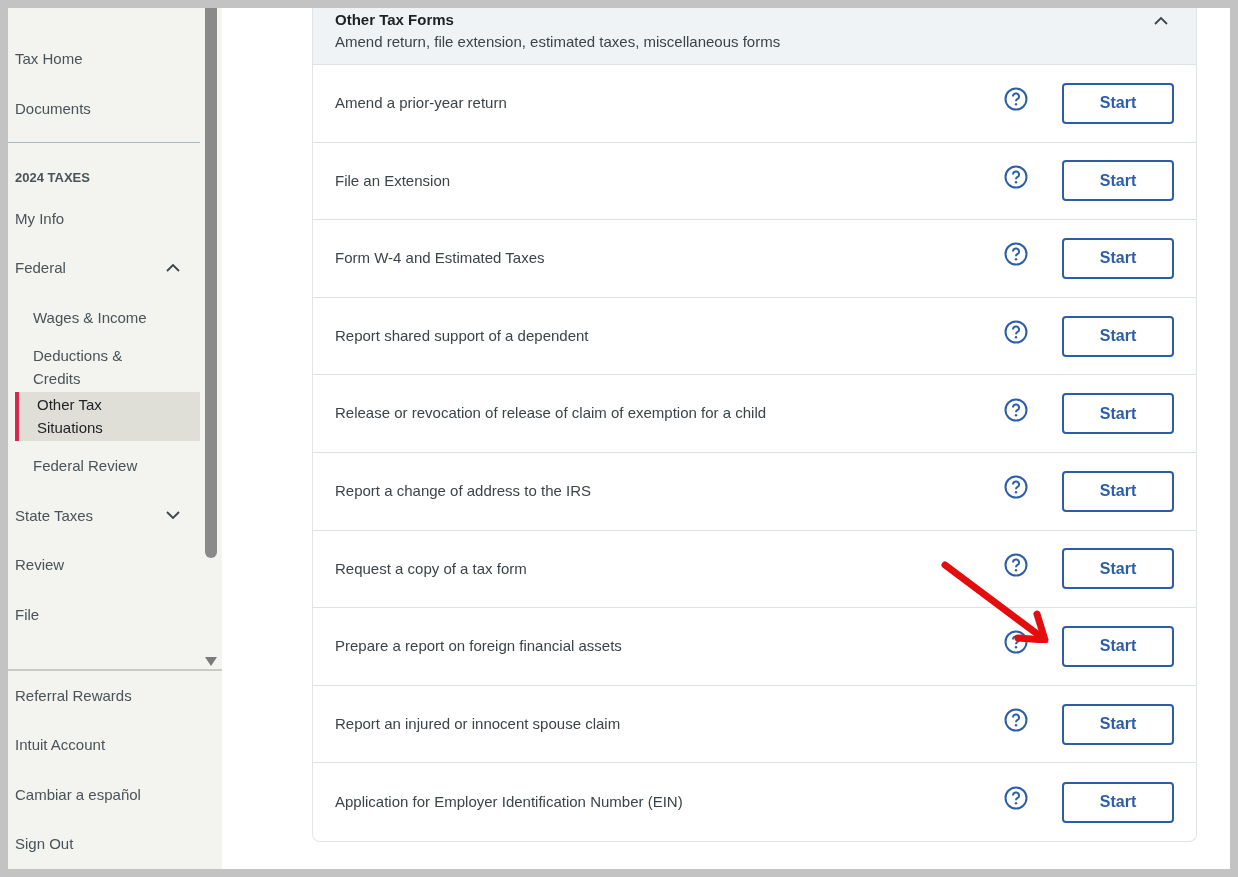 Image resolution: width=1238 pixels, height=877 pixels. What do you see at coordinates (421, 103) in the screenshot?
I see `form-label: Amend a prior-year return` at bounding box center [421, 103].